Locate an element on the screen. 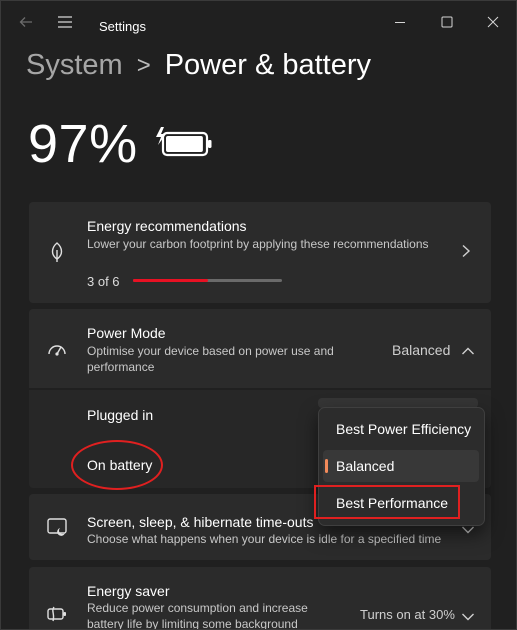 This screenshot has height=630, width=517. maximize-icon is located at coordinates (447, 22).